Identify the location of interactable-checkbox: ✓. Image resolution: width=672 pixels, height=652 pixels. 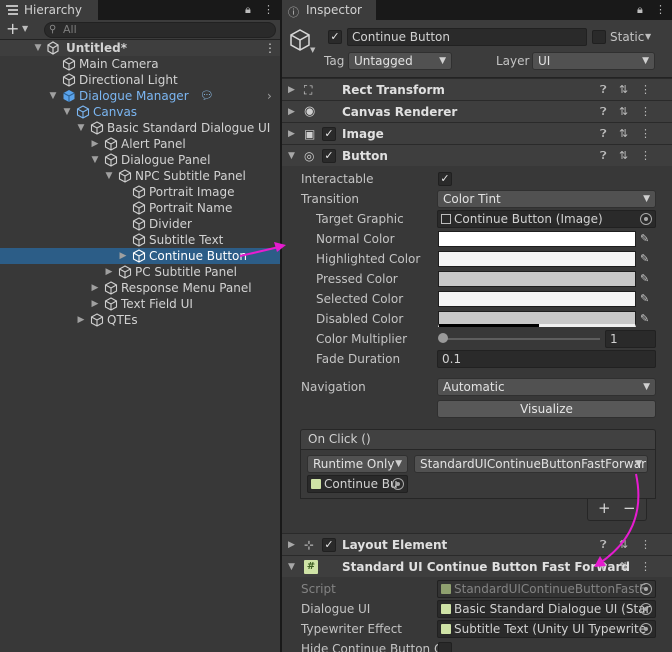
(445, 179).